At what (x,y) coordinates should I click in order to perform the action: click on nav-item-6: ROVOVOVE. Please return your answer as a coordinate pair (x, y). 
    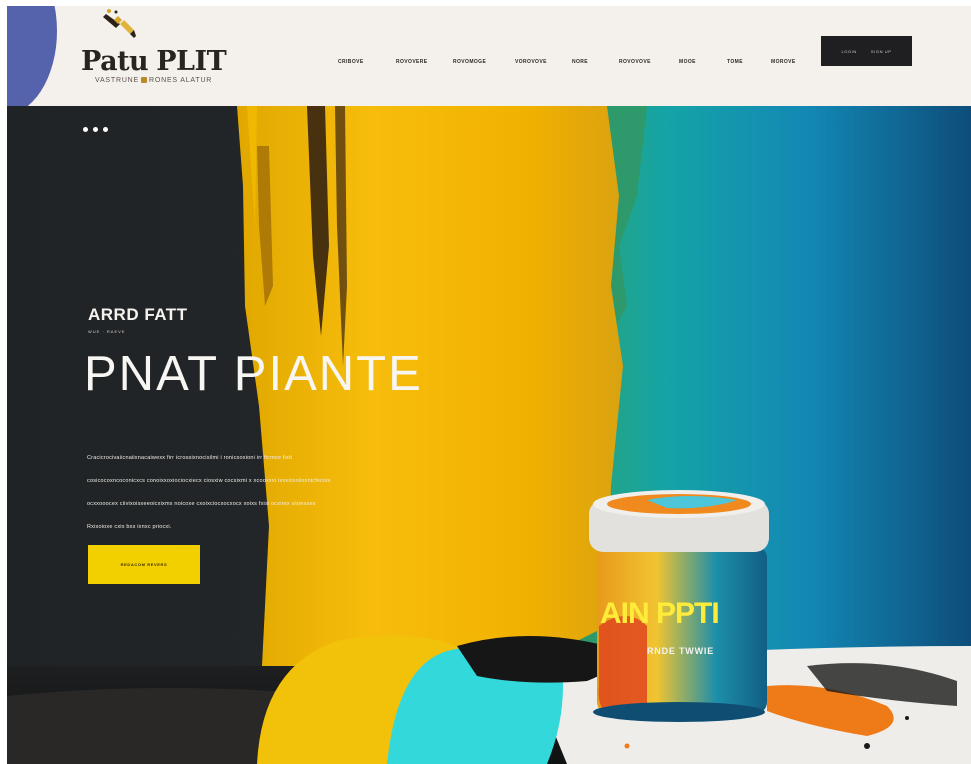
    Looking at the image, I should click on (635, 62).